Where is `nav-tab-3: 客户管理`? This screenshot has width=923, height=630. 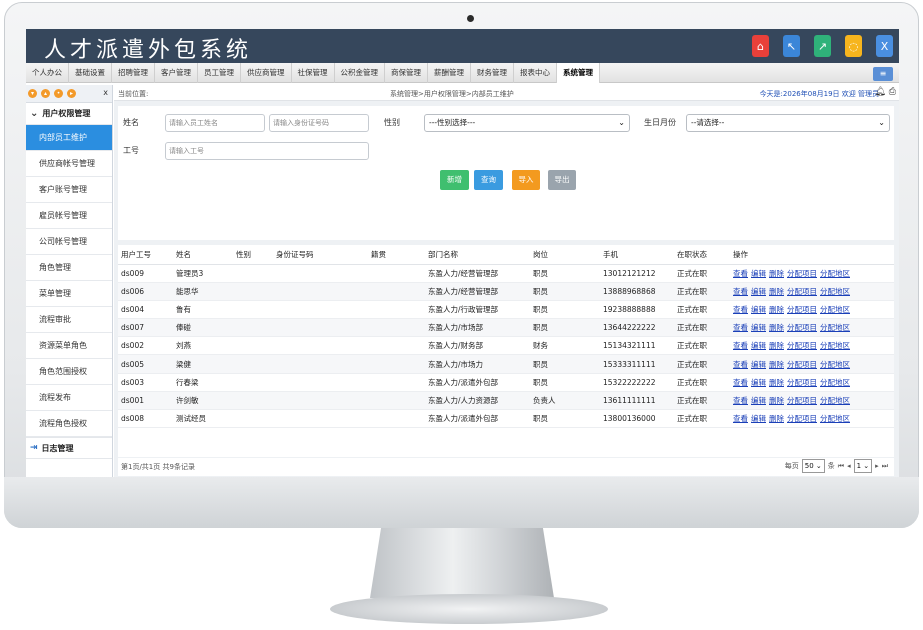
nav-tab-3: 客户管理 is located at coordinates (176, 72).